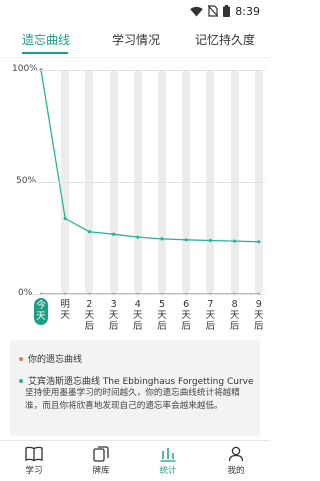  I want to click on nav-label-study: 学习, so click(34, 471).